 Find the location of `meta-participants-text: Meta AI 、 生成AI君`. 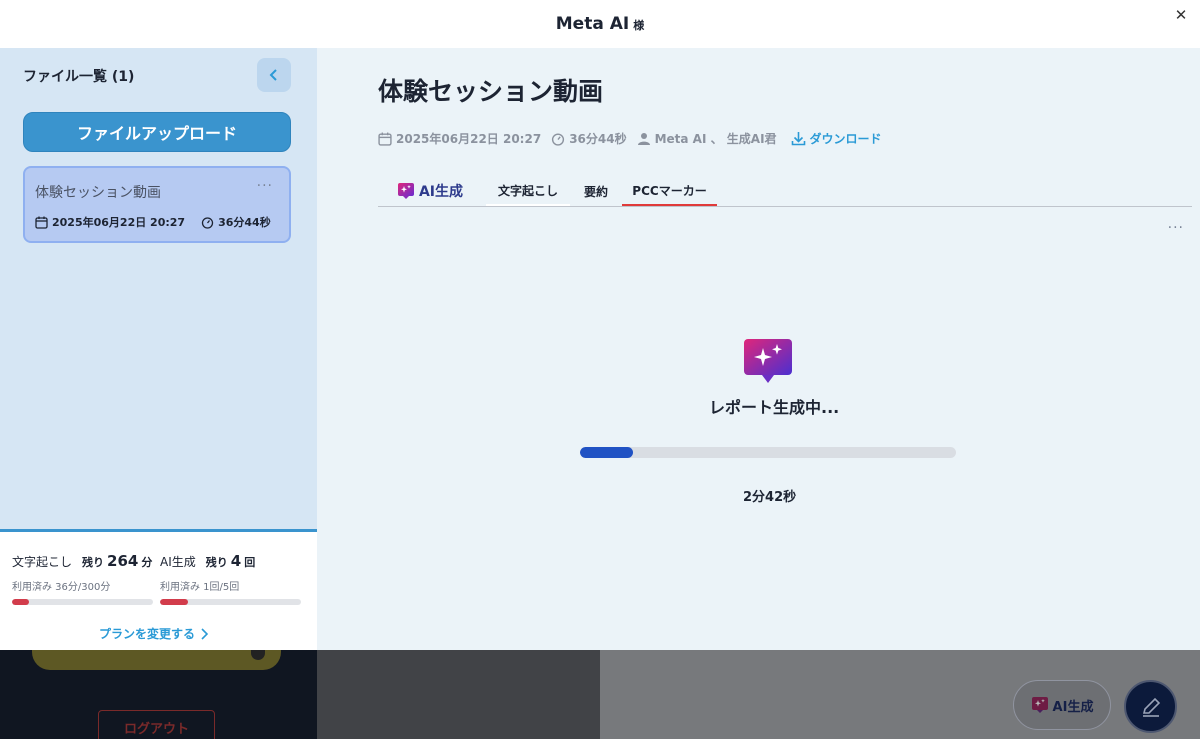

meta-participants-text: Meta AI 、 生成AI君 is located at coordinates (715, 139).